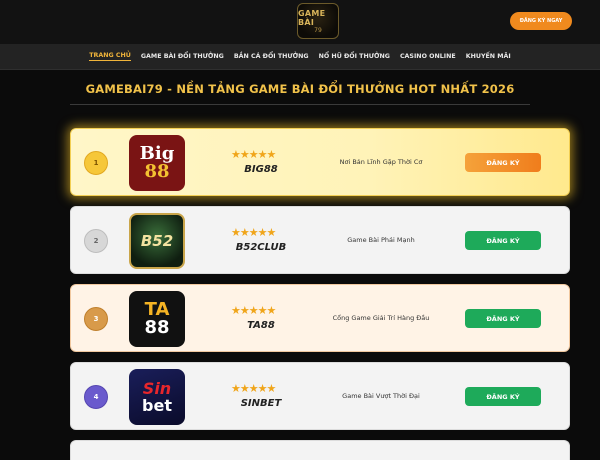 The width and height of the screenshot is (600, 460). What do you see at coordinates (261, 403) in the screenshot?
I see `brand-name: SINBET` at bounding box center [261, 403].